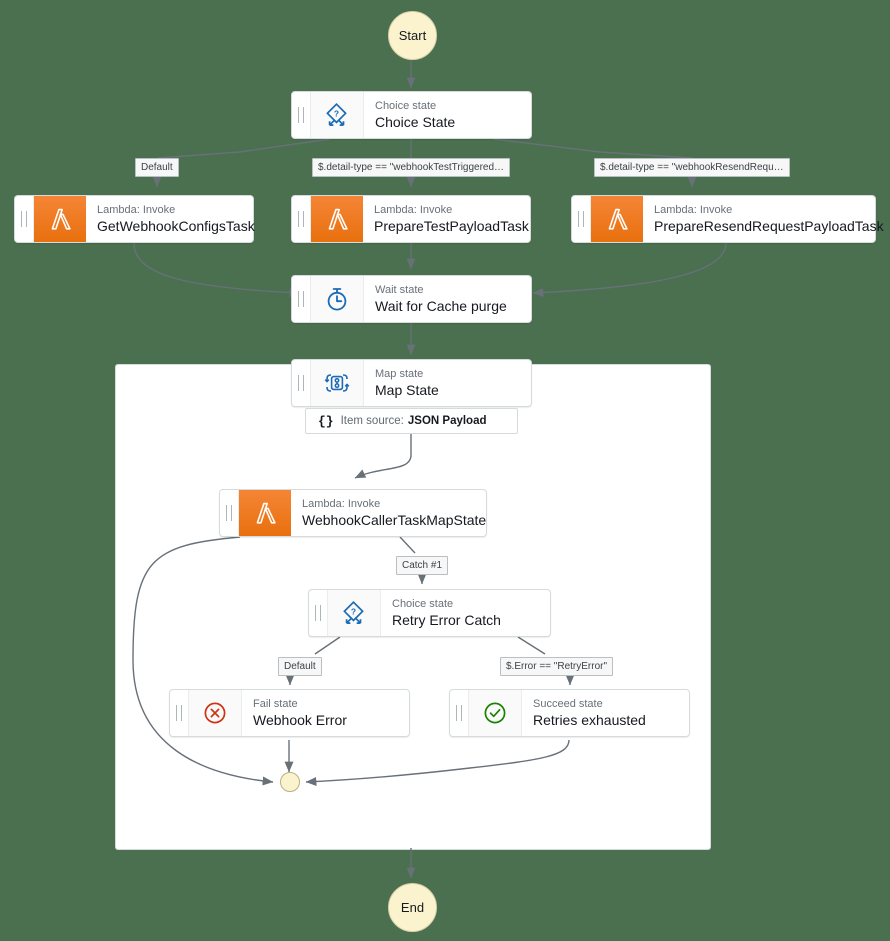  I want to click on succeed-state-icon, so click(495, 713).